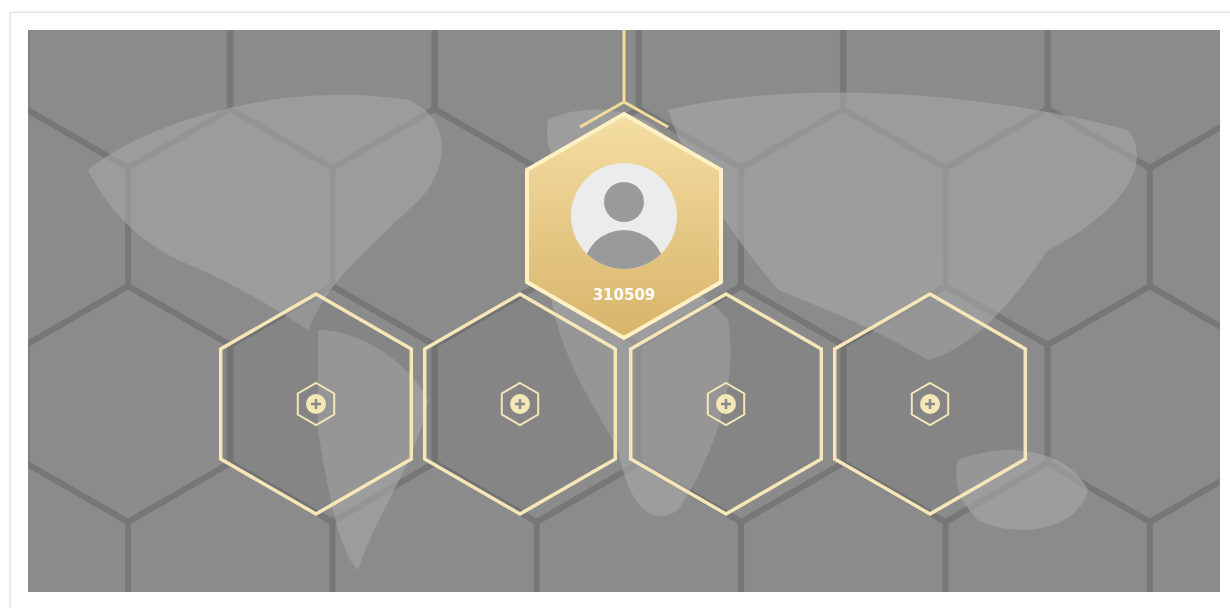 The image size is (1230, 608). What do you see at coordinates (624, 295) in the screenshot?
I see `member-id: 310509` at bounding box center [624, 295].